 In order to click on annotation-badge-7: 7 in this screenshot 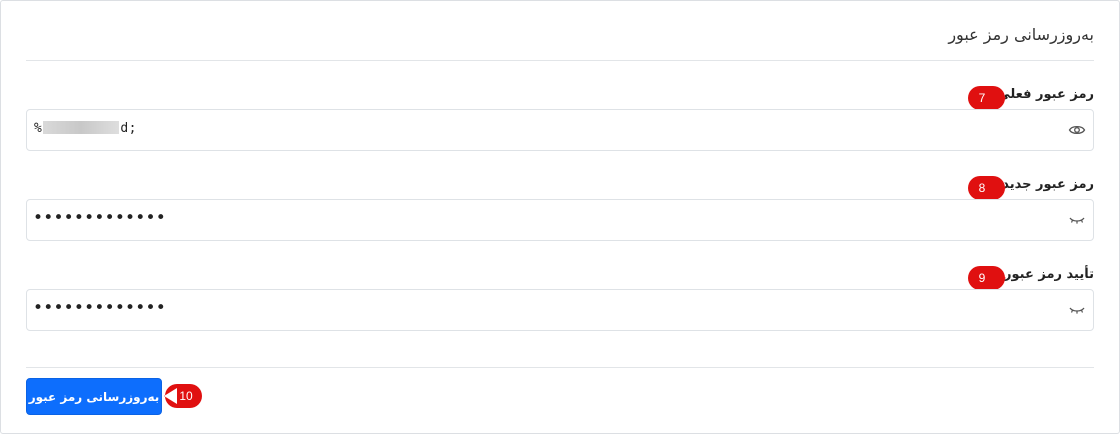, I will do `click(986, 98)`.